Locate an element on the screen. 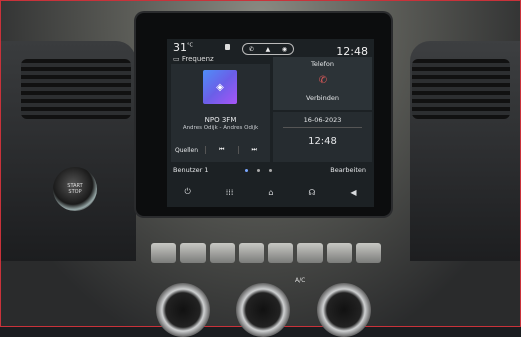 This screenshot has height=337, width=521. edit-button: Bearbeiten is located at coordinates (348, 170).